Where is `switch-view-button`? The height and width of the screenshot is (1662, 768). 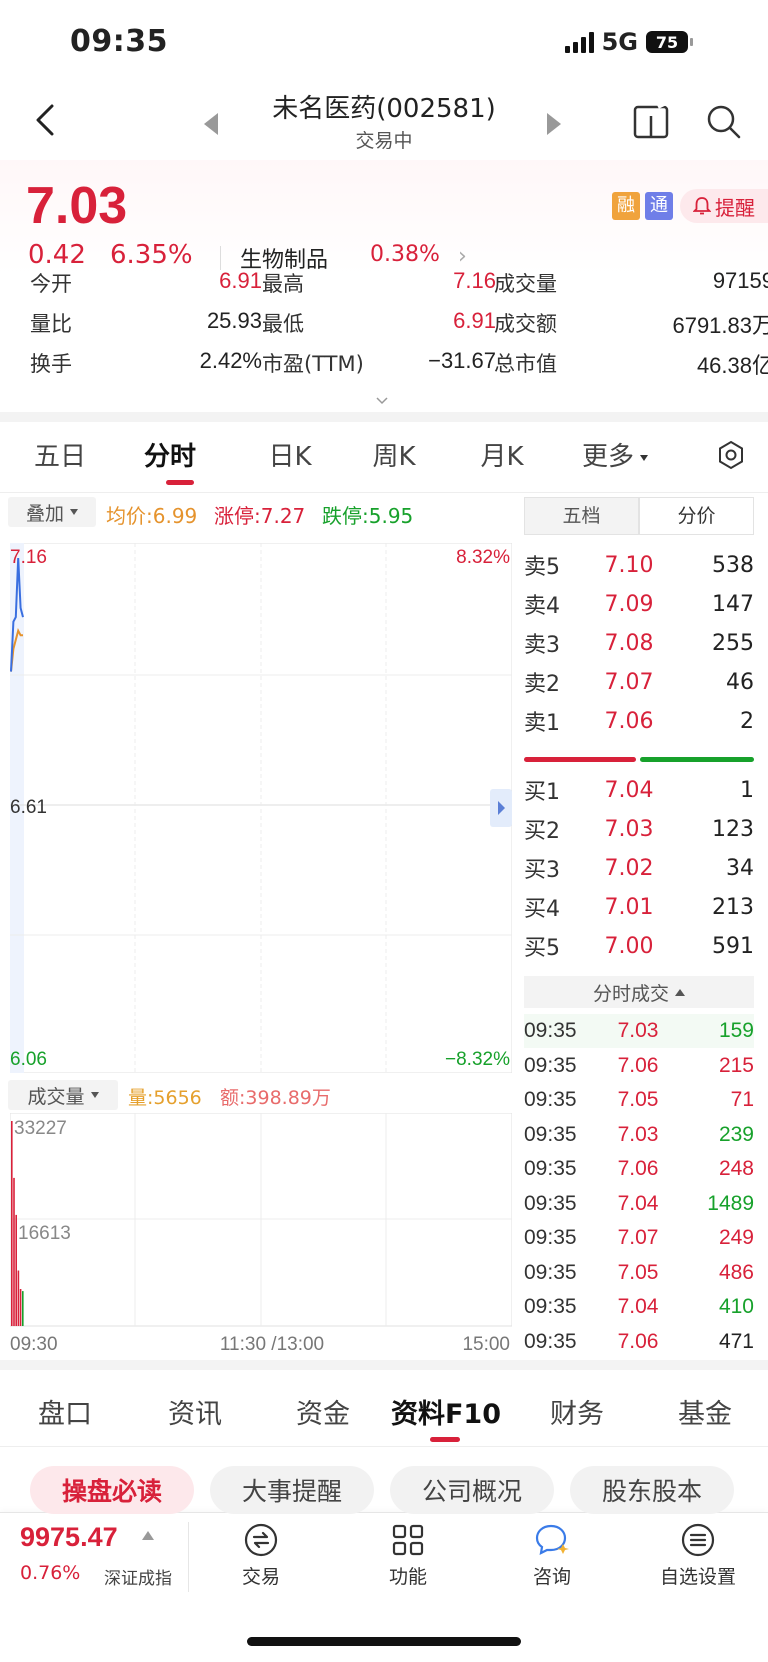 switch-view-button is located at coordinates (652, 122).